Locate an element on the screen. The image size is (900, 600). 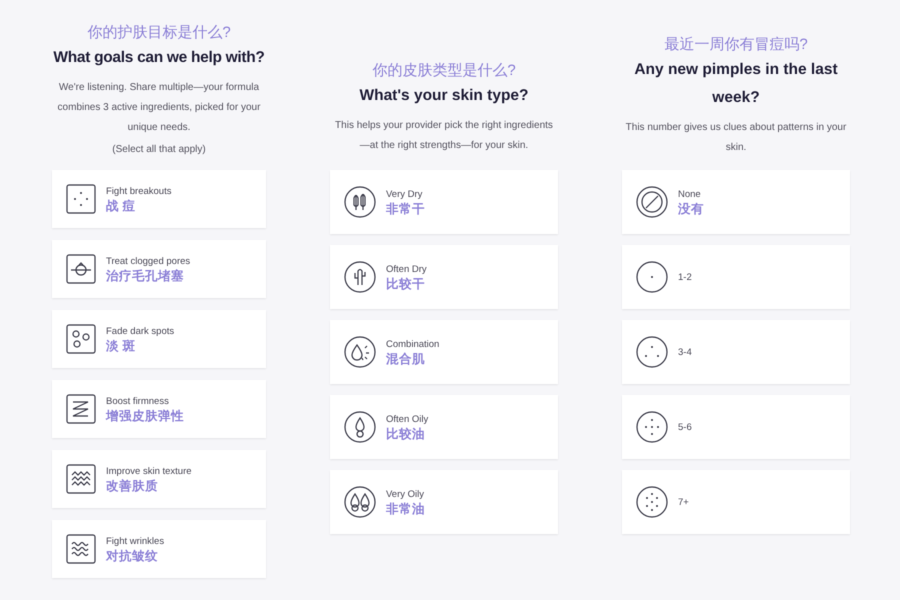
option-card: Combination 混合肌 is located at coordinates (444, 352).